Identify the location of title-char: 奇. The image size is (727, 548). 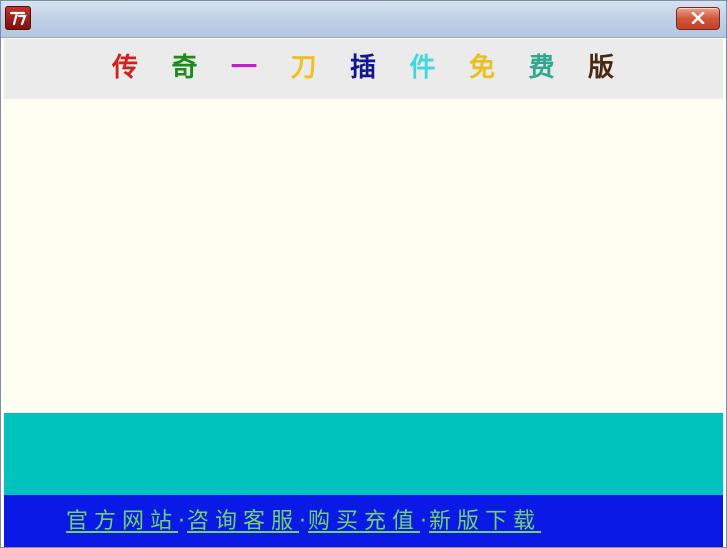
(184, 68).